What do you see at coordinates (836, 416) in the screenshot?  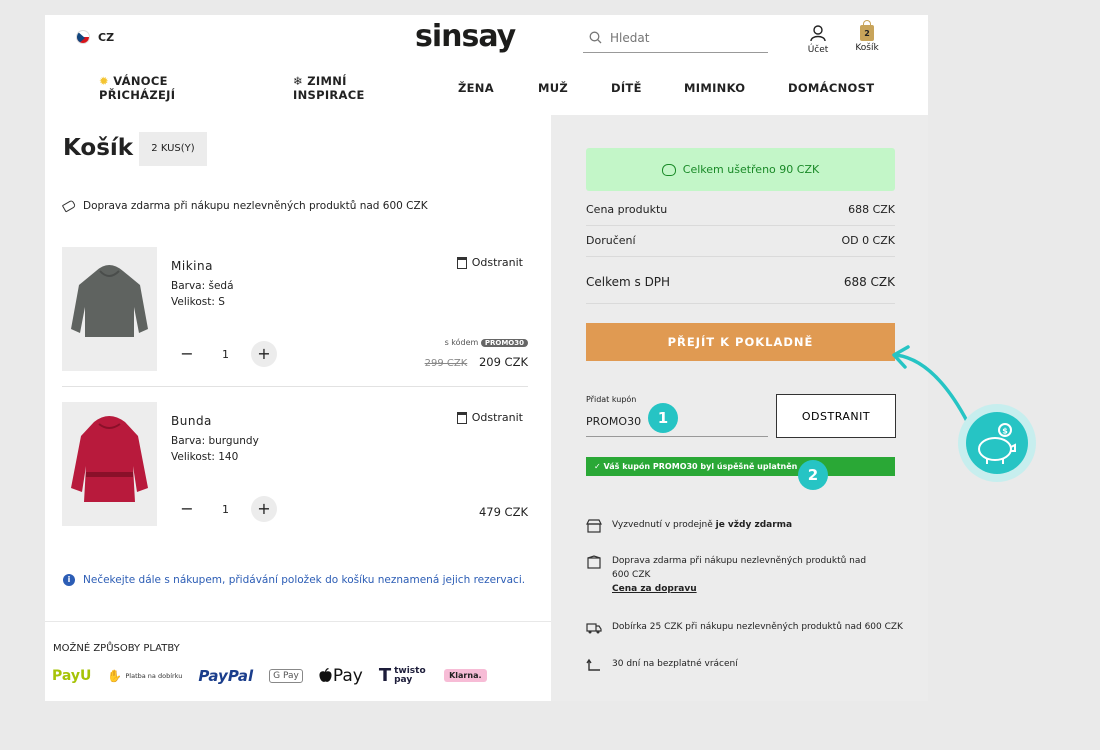 I see `remove-coupon-button: ODSTRANIT` at bounding box center [836, 416].